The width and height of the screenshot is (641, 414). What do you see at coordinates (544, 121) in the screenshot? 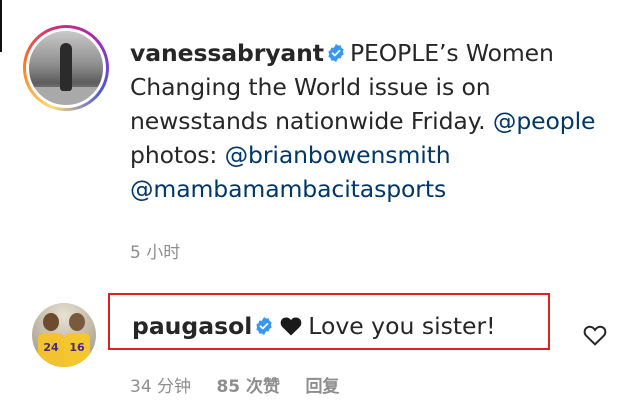
I see `mention-people: @people` at bounding box center [544, 121].